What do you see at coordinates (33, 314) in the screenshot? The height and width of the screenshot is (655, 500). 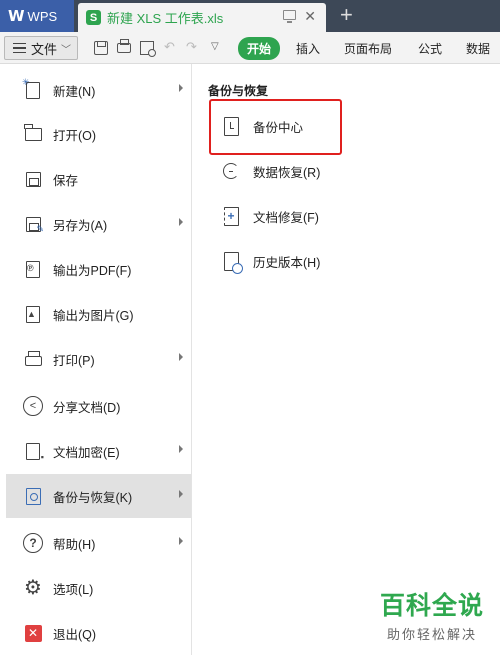 I see `export-image-icon: ▲` at bounding box center [33, 314].